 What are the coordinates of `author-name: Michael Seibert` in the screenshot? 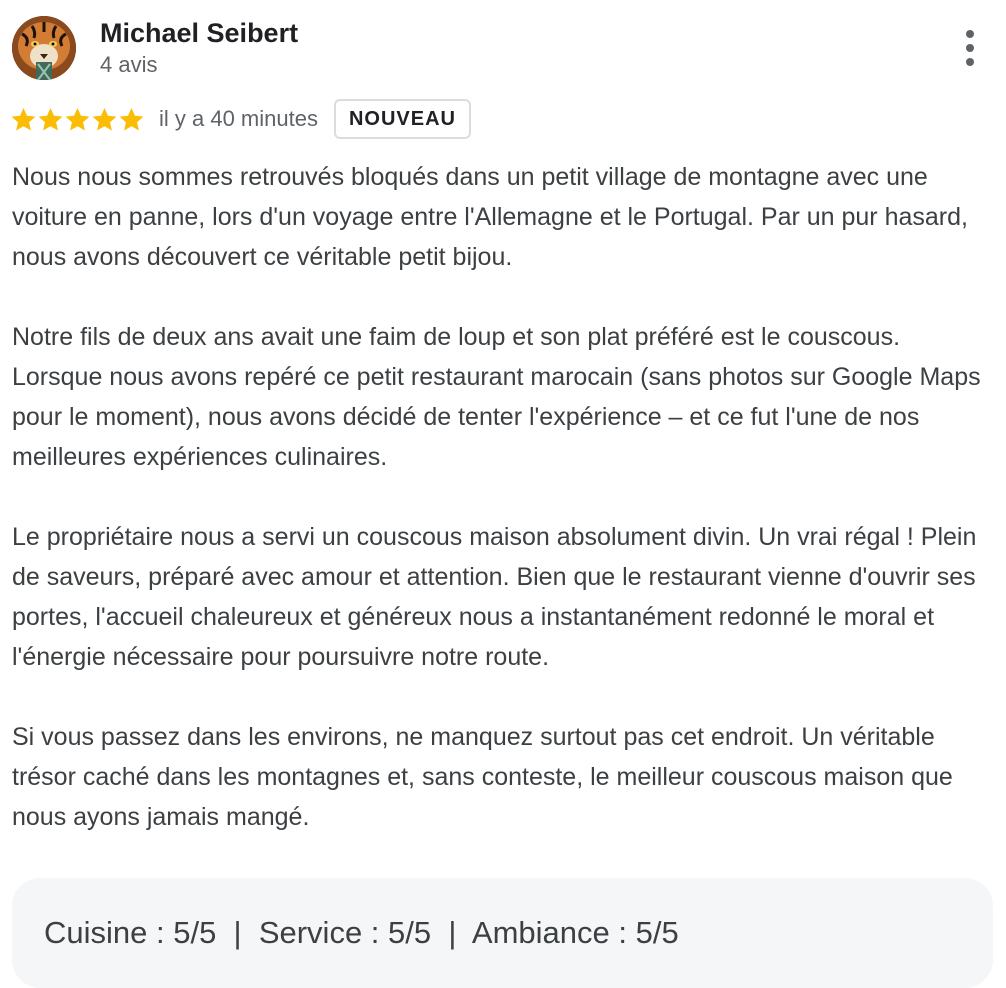 It's located at (199, 33).